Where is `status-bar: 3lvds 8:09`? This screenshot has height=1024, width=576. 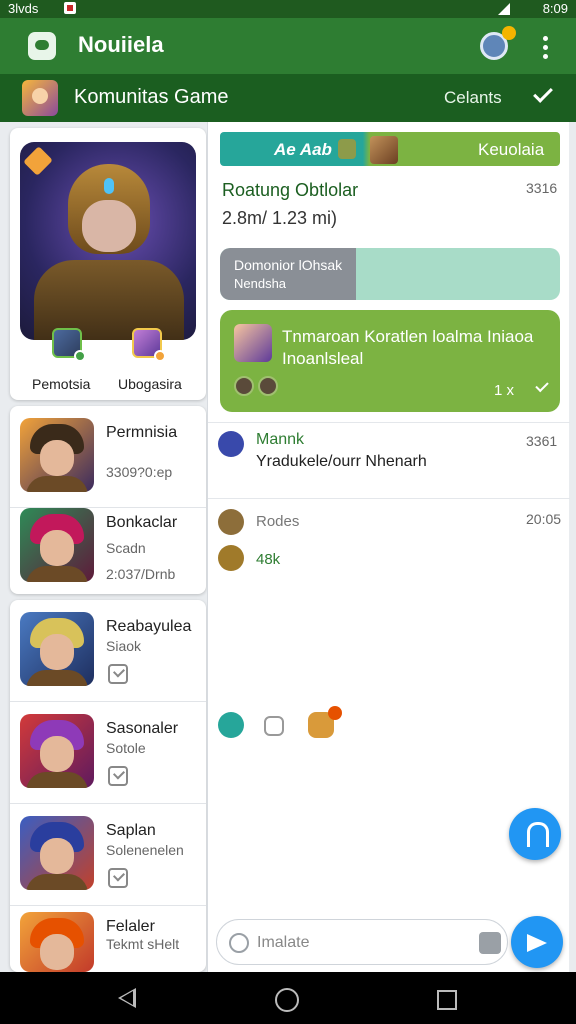 status-bar: 3lvds 8:09 is located at coordinates (288, 9).